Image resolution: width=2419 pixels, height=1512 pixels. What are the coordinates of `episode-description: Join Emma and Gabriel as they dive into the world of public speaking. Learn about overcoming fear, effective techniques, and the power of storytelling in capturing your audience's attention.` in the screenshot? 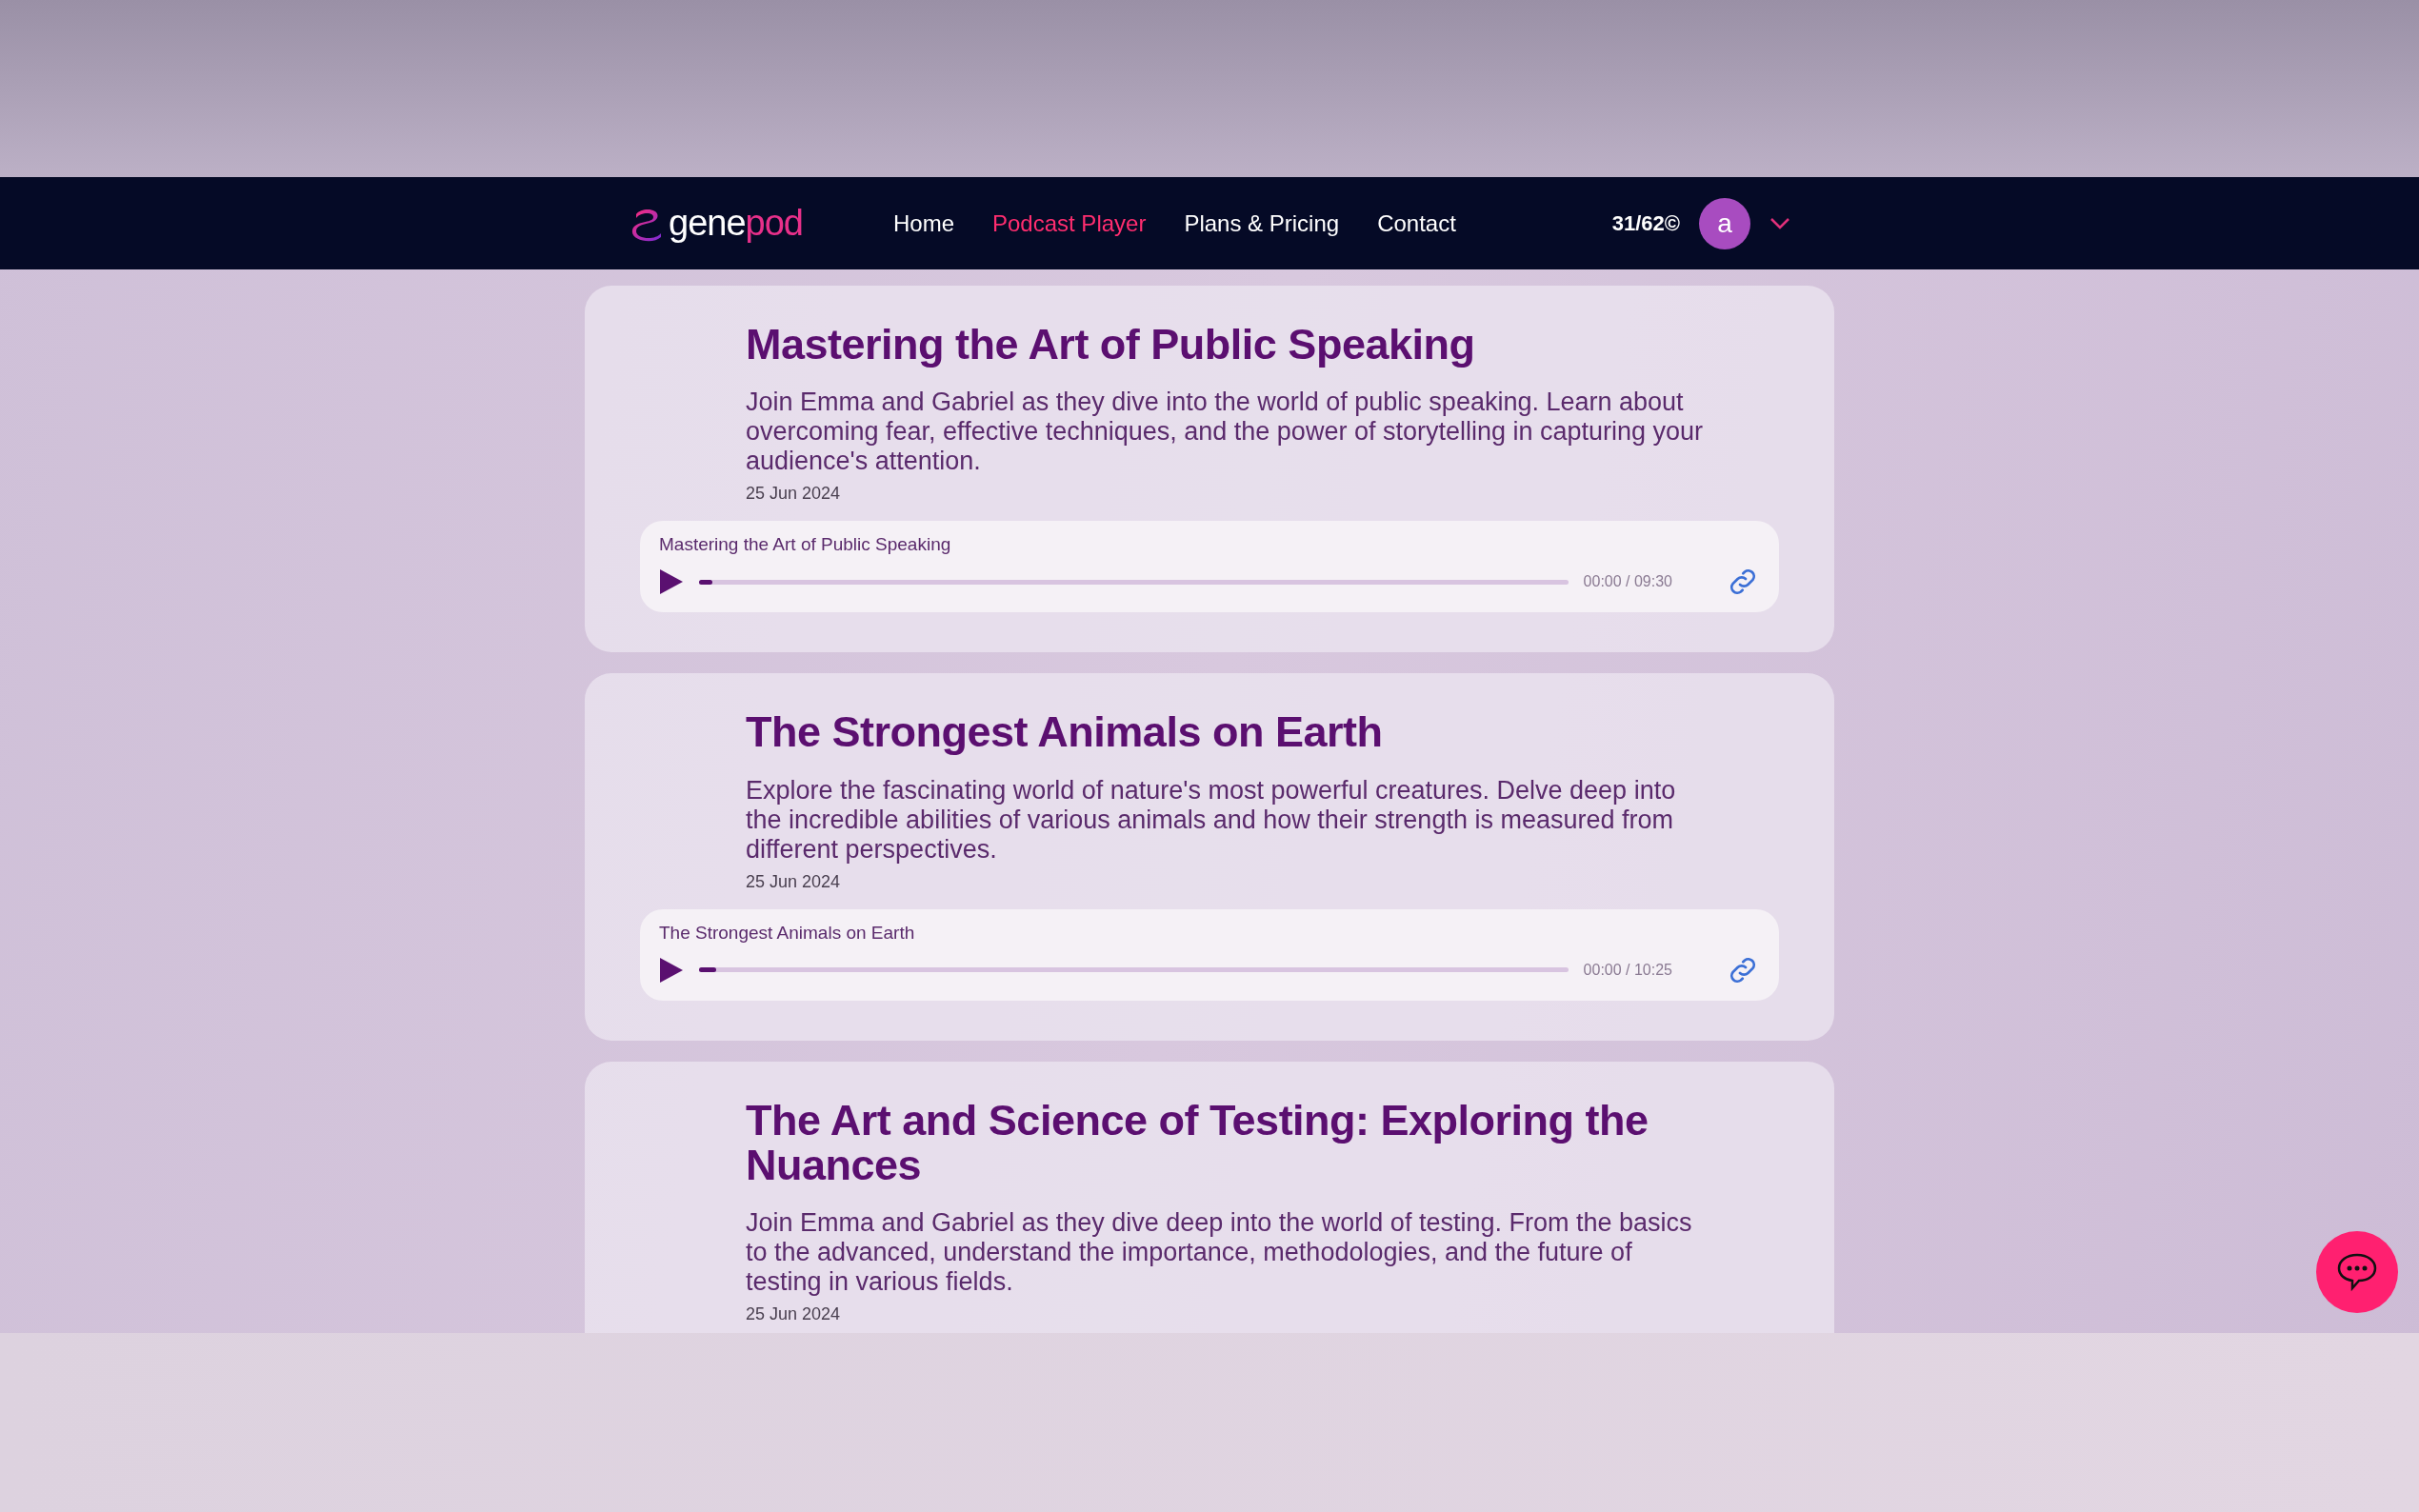 It's located at (1225, 432).